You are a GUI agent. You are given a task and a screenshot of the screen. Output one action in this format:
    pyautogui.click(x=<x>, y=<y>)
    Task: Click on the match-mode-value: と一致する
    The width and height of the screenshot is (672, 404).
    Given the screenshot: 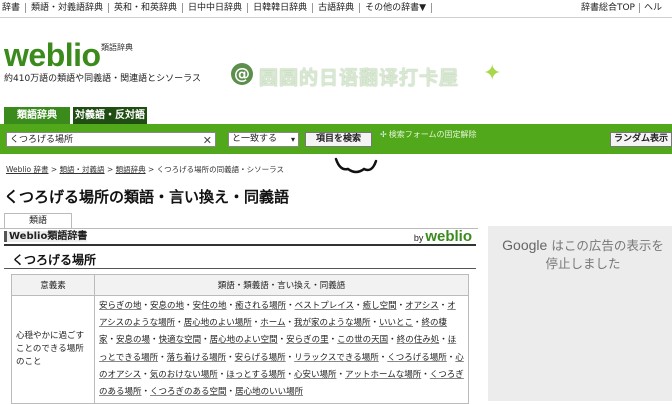 What is the action you would take?
    pyautogui.click(x=255, y=139)
    